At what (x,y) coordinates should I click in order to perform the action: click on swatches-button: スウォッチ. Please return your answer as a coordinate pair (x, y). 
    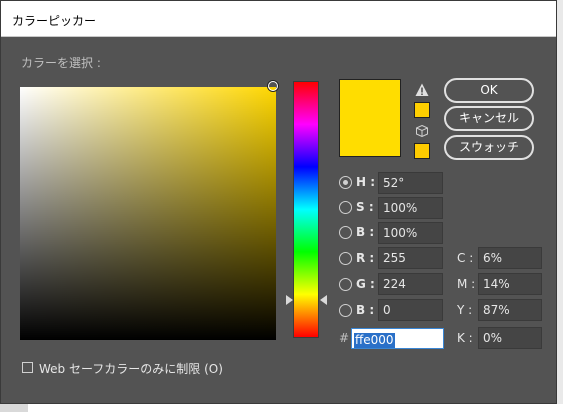
    Looking at the image, I should click on (489, 147).